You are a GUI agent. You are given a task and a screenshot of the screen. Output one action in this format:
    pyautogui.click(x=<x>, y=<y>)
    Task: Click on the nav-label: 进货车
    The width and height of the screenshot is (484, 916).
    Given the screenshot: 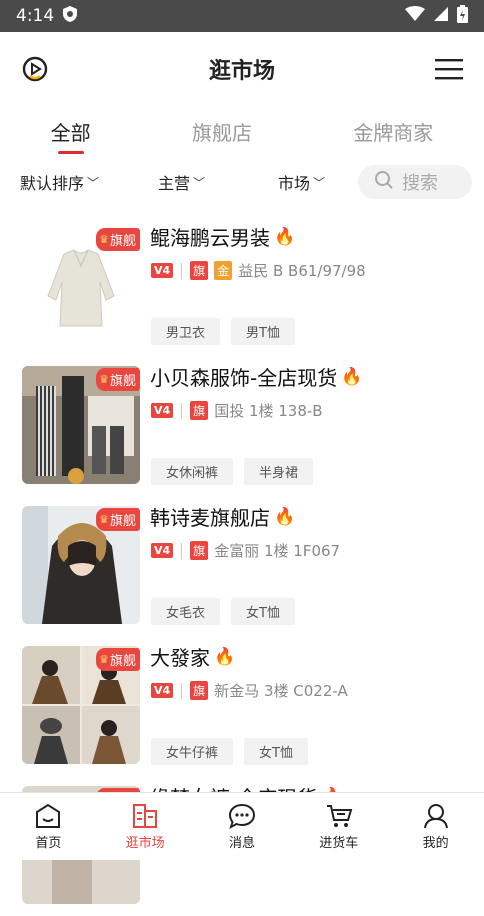 What is the action you would take?
    pyautogui.click(x=339, y=843)
    